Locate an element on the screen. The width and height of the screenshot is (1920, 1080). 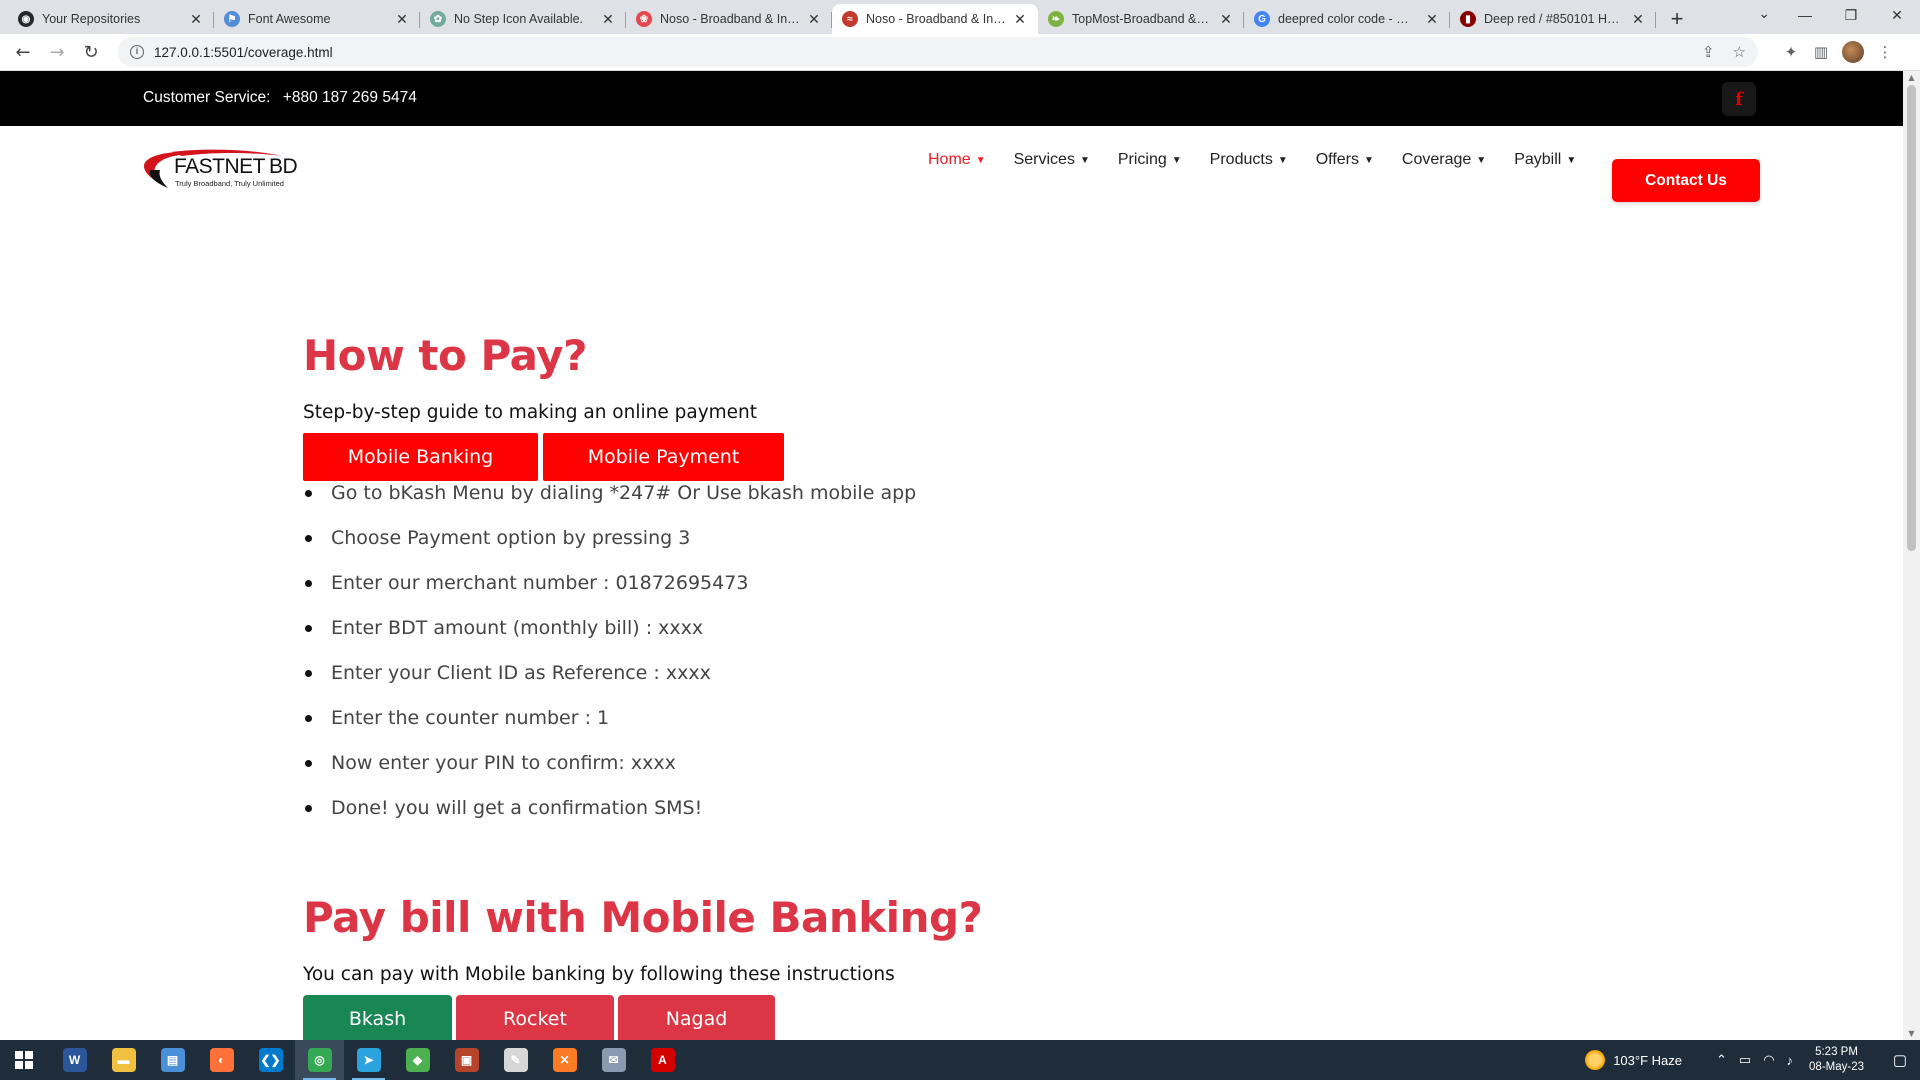
xampp-icon: ✕ is located at coordinates (564, 1060).